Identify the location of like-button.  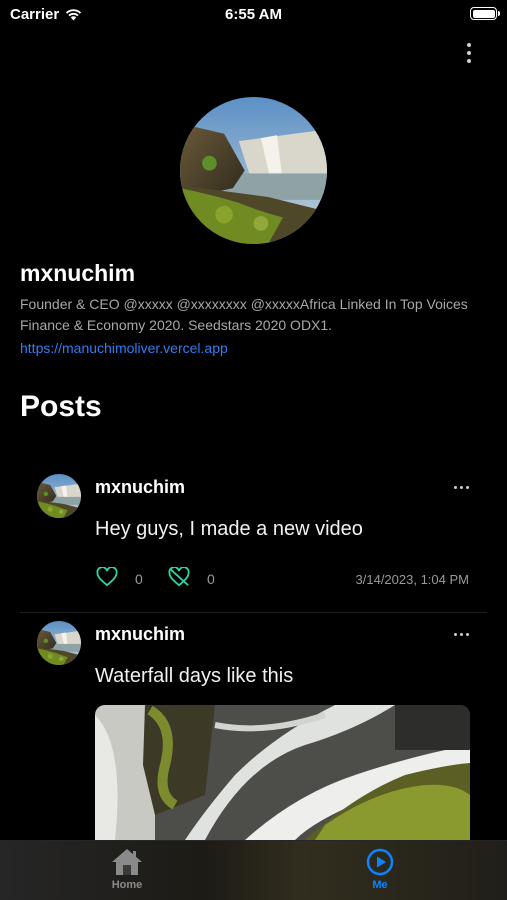
(107, 577).